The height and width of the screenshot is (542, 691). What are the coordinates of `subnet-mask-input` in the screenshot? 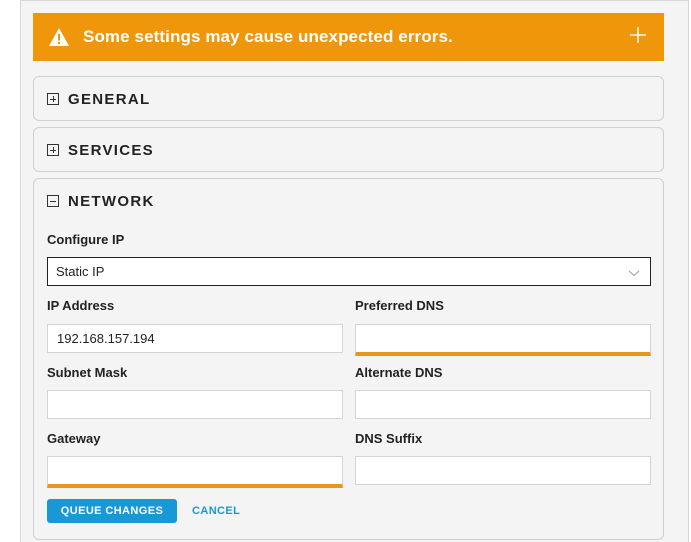 It's located at (195, 404).